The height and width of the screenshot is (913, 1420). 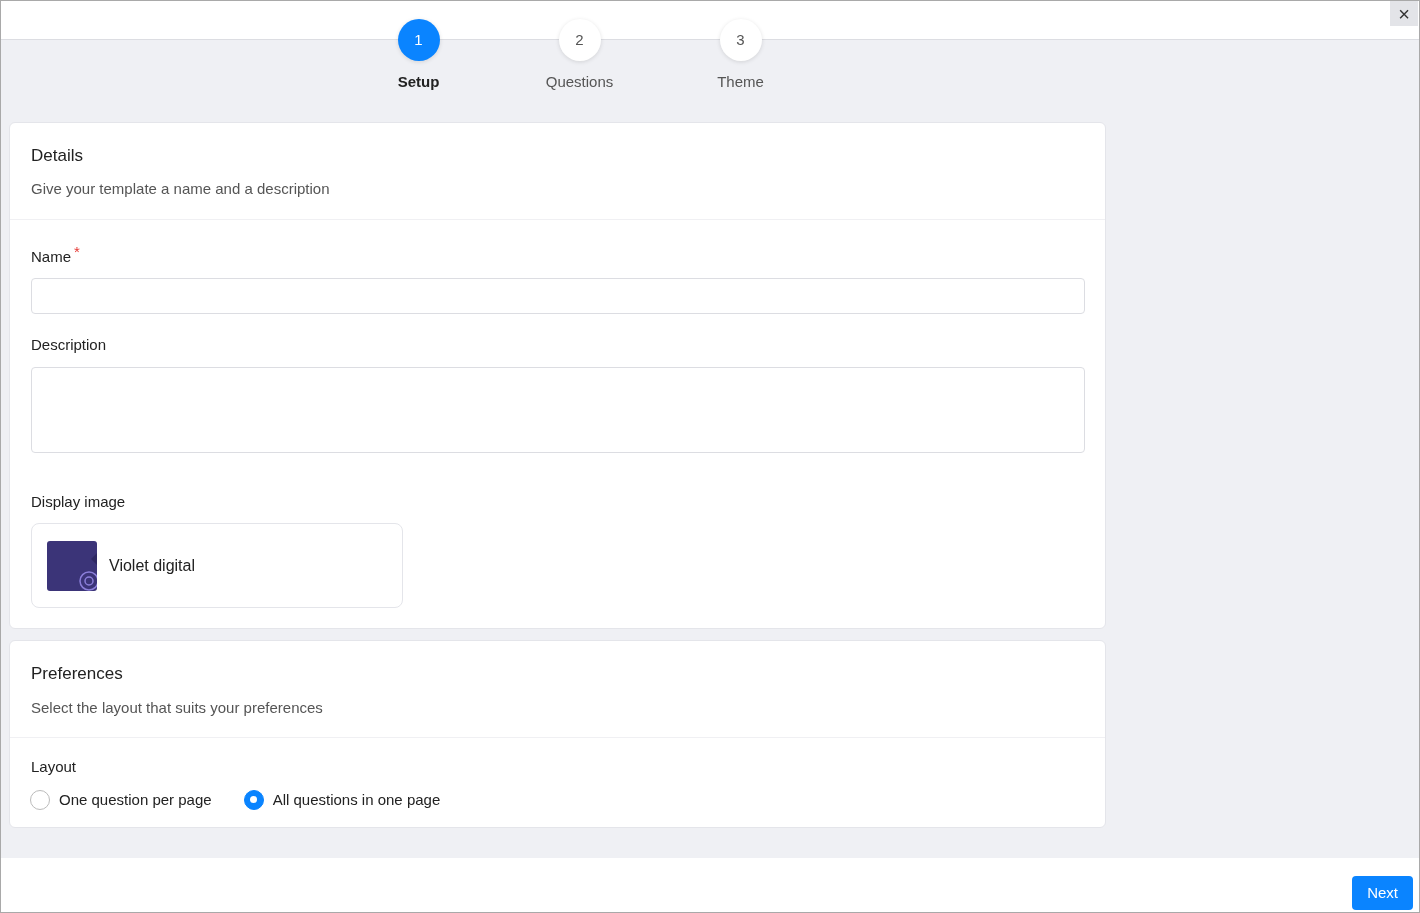 I want to click on field-label: Display image, so click(x=79, y=501).